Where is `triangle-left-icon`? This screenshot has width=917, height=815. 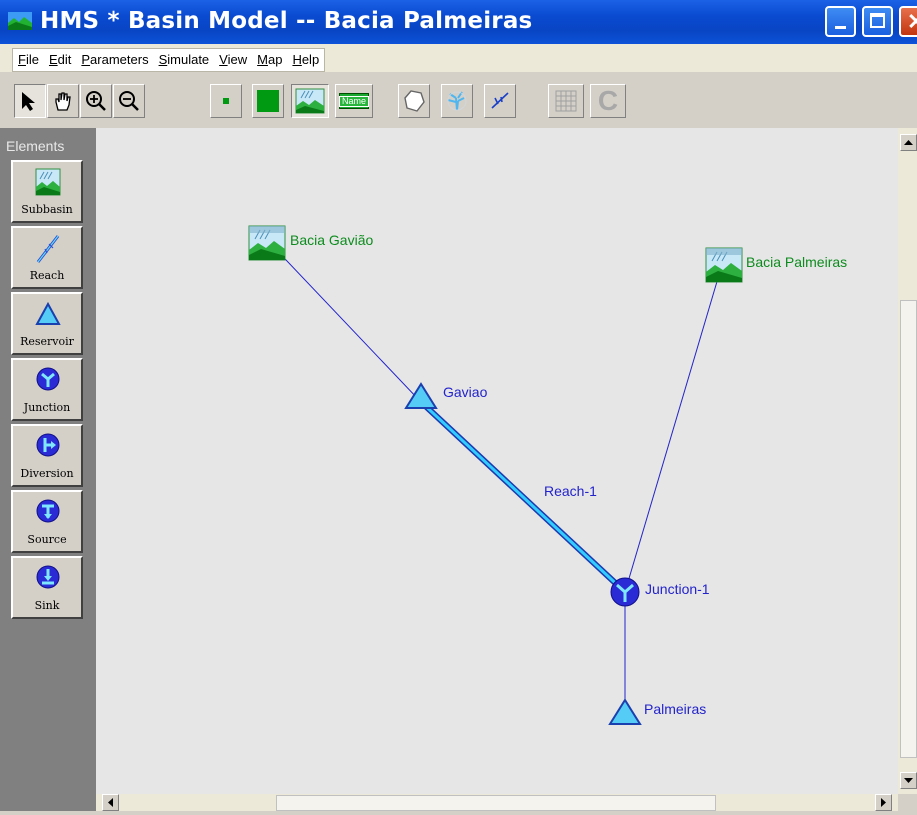
triangle-left-icon is located at coordinates (110, 802).